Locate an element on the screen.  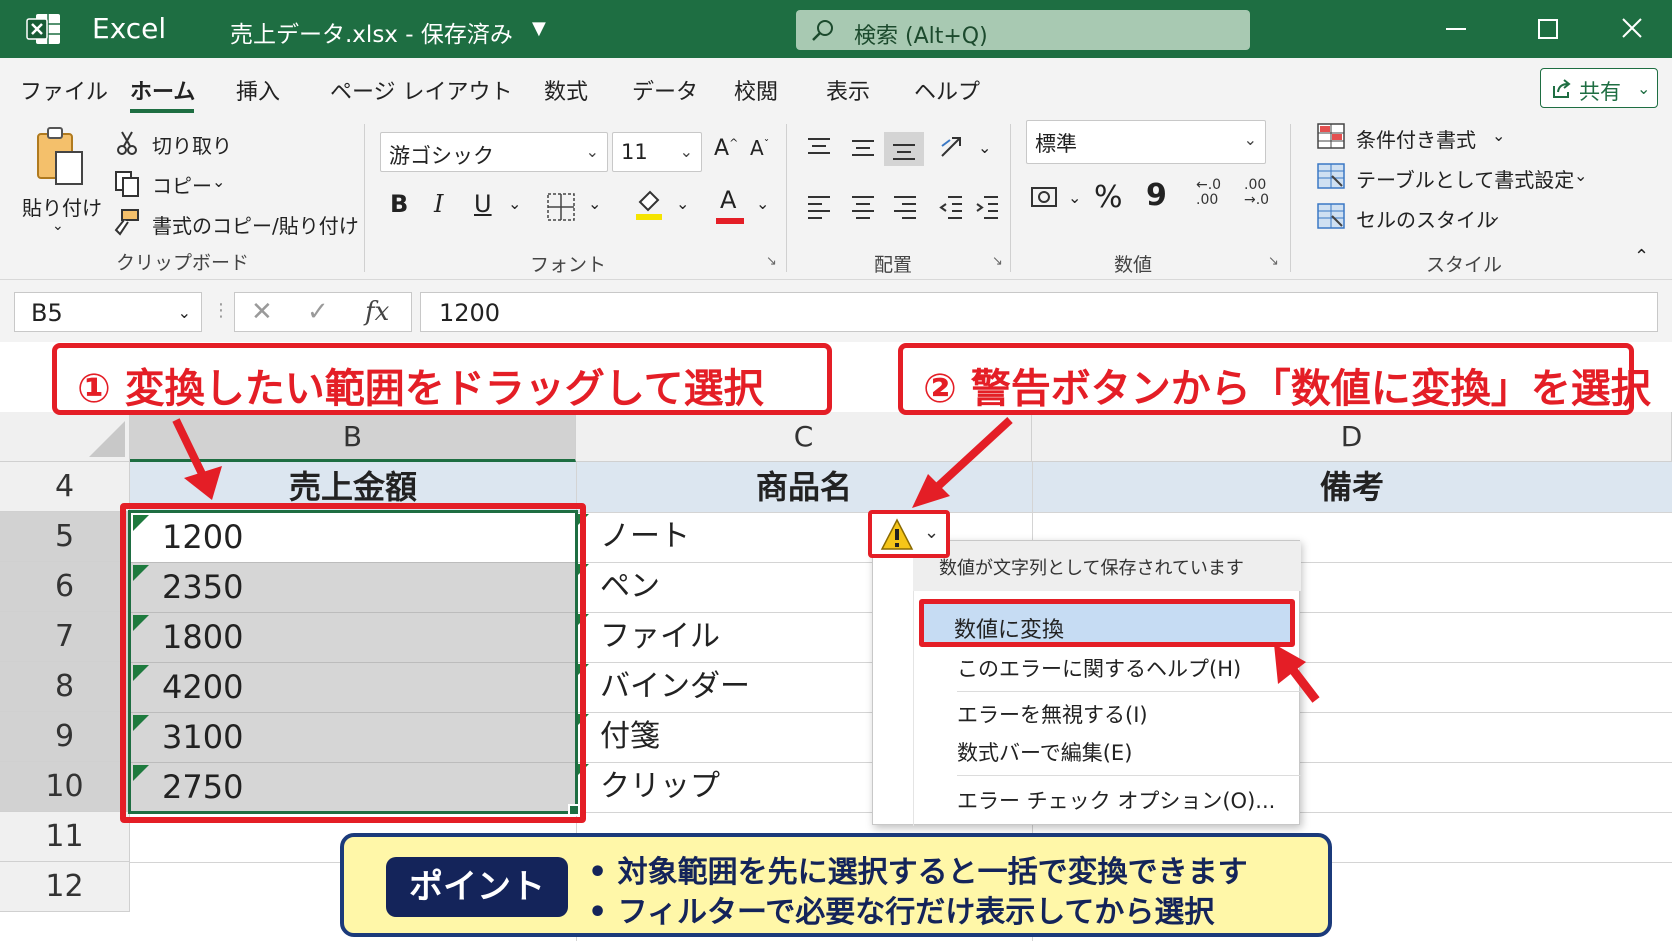
header-cell-notes: 備考 is located at coordinates (1352, 487).